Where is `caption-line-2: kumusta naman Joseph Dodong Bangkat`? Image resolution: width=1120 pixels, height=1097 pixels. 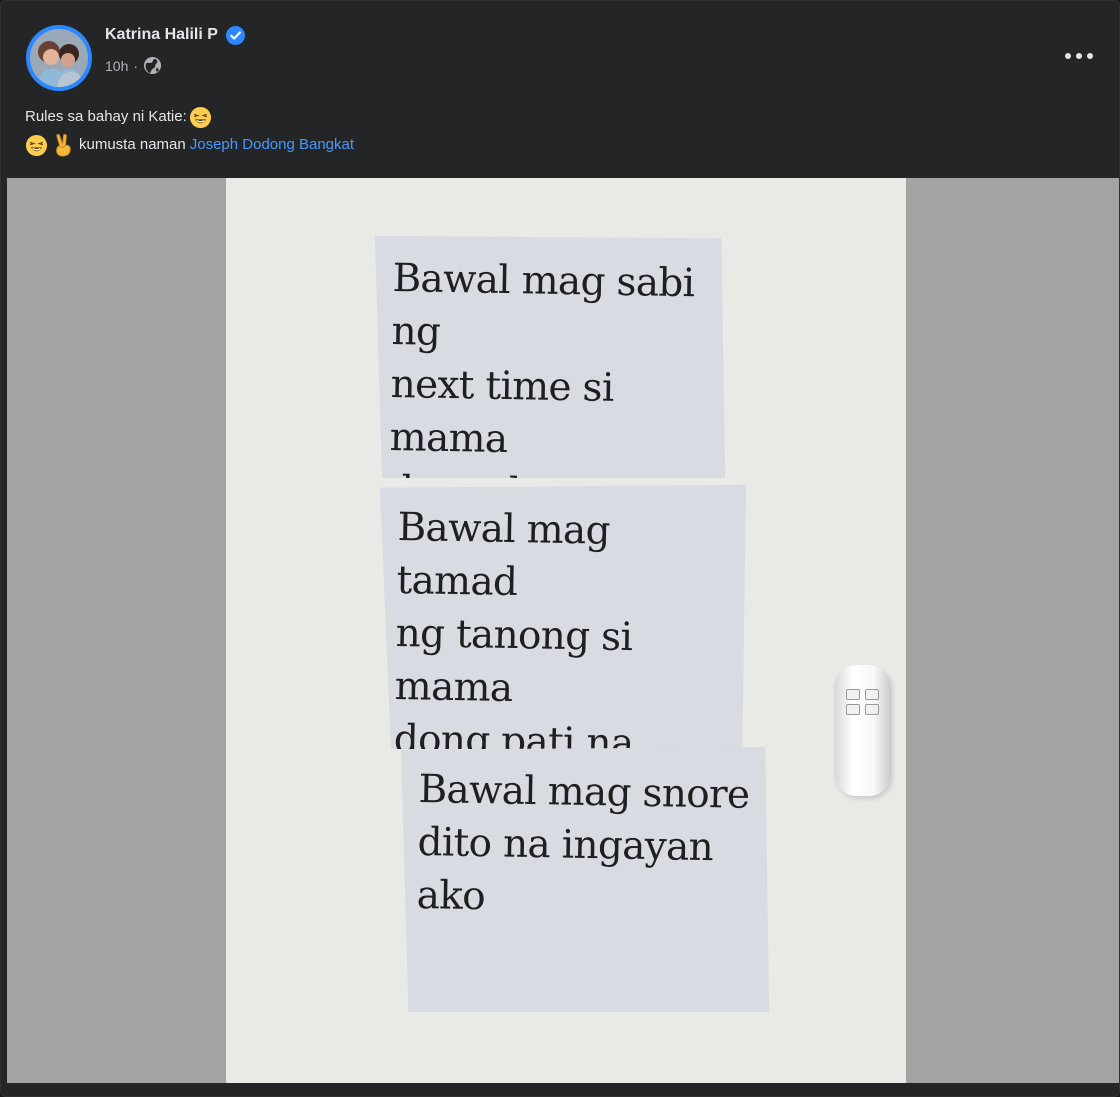
caption-line-2: kumusta naman Joseph Dodong Bangkat is located at coordinates (375, 145).